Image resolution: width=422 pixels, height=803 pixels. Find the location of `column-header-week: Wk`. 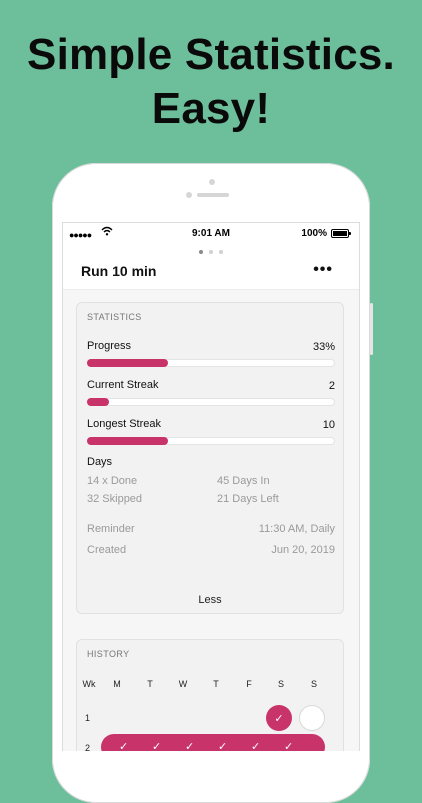

column-header-week: Wk is located at coordinates (89, 684).